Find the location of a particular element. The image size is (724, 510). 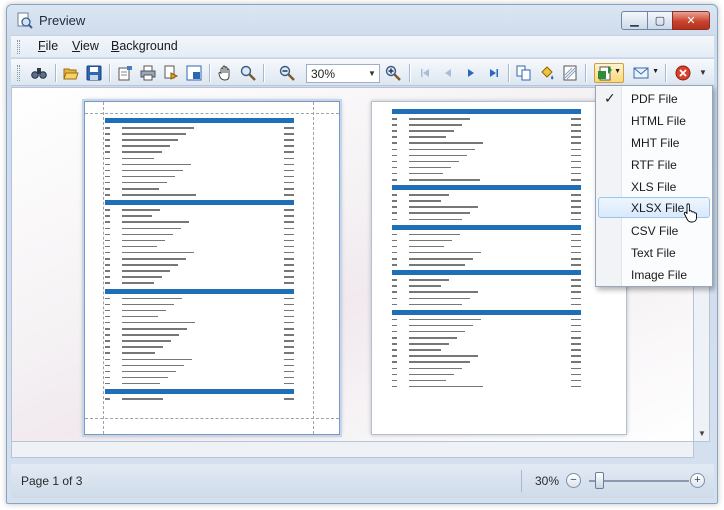

find-button is located at coordinates (39, 73).